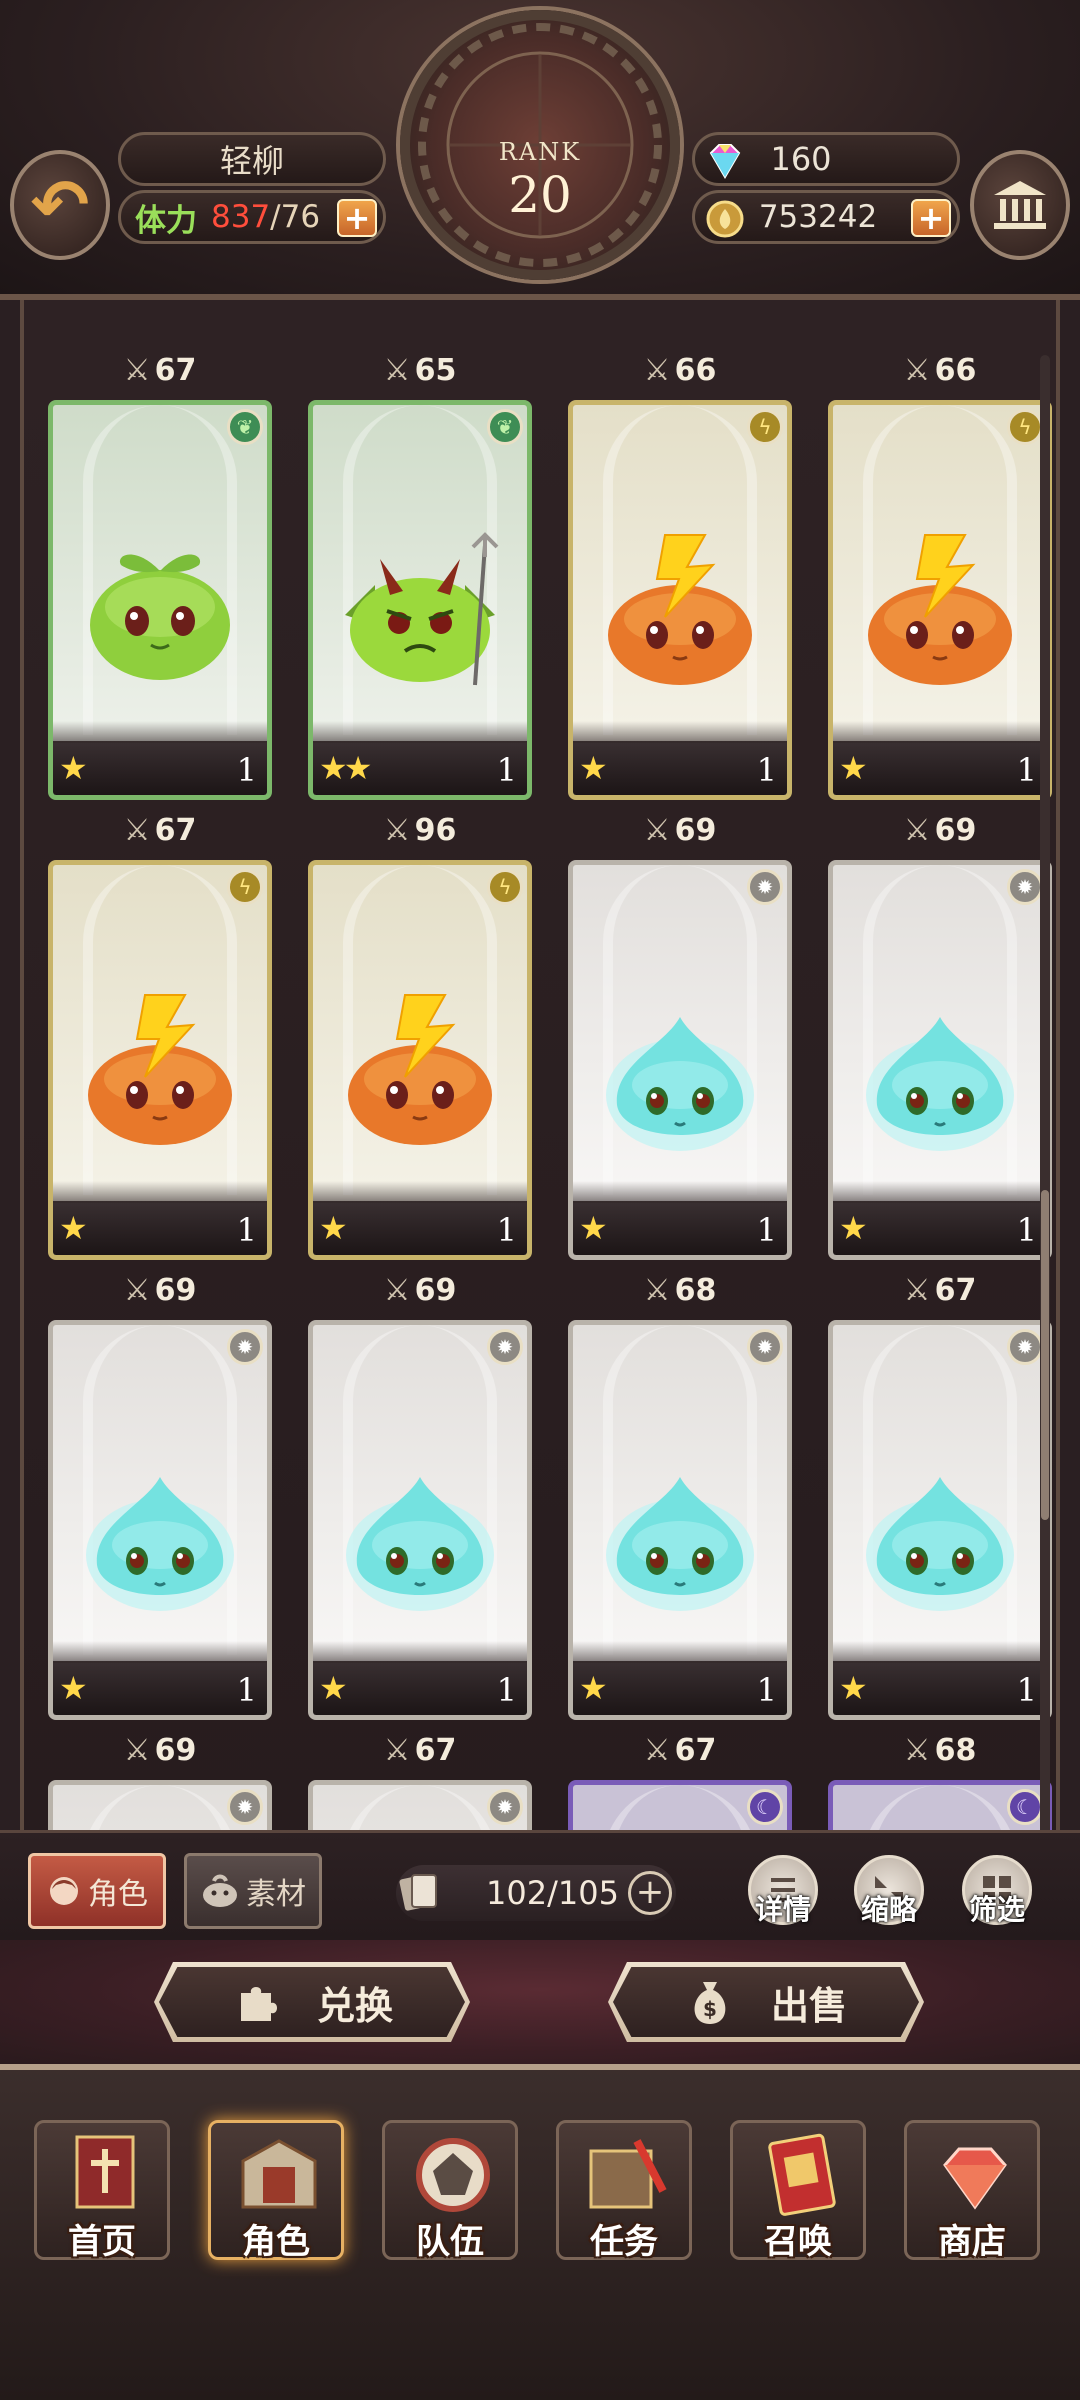 The width and height of the screenshot is (1080, 2400). What do you see at coordinates (354, 2005) in the screenshot?
I see `exchange-label: 兑换` at bounding box center [354, 2005].